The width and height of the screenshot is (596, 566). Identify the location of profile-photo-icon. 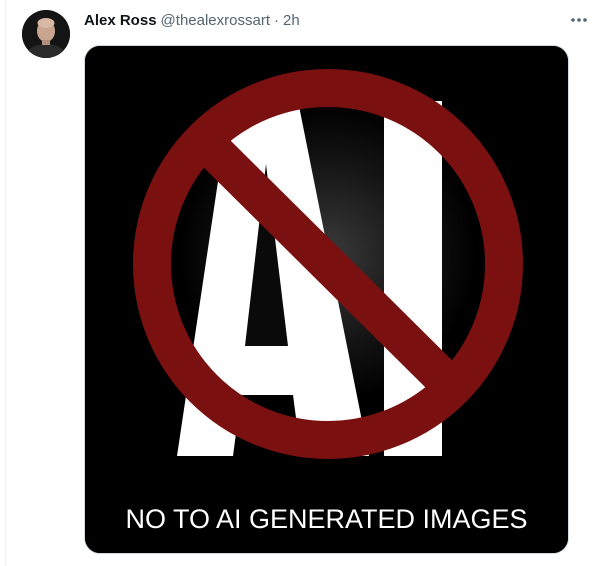
(46, 34).